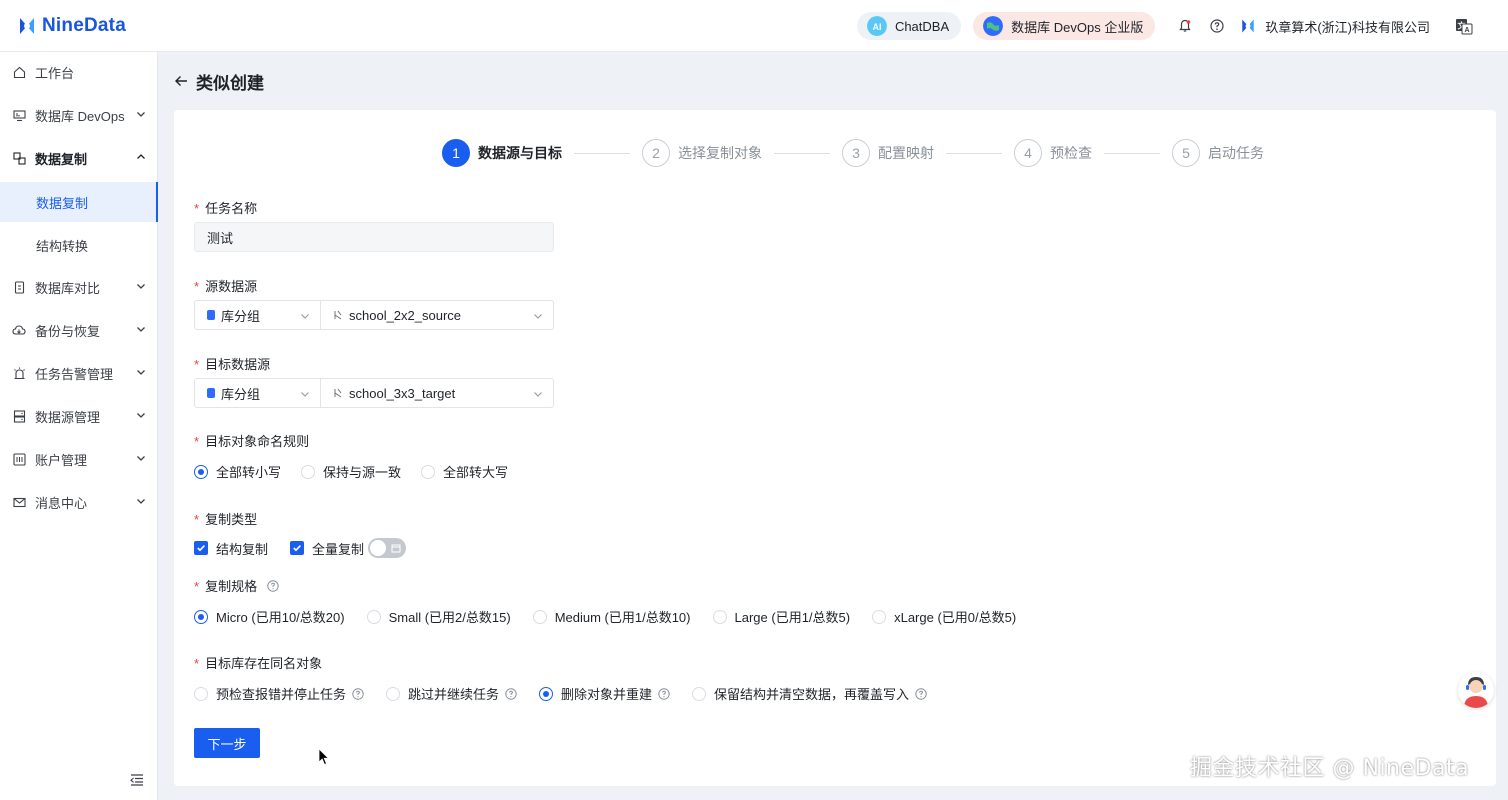 The height and width of the screenshot is (800, 1508). What do you see at coordinates (438, 616) in the screenshot?
I see `spec-option-small: Small (已用2/总数15)` at bounding box center [438, 616].